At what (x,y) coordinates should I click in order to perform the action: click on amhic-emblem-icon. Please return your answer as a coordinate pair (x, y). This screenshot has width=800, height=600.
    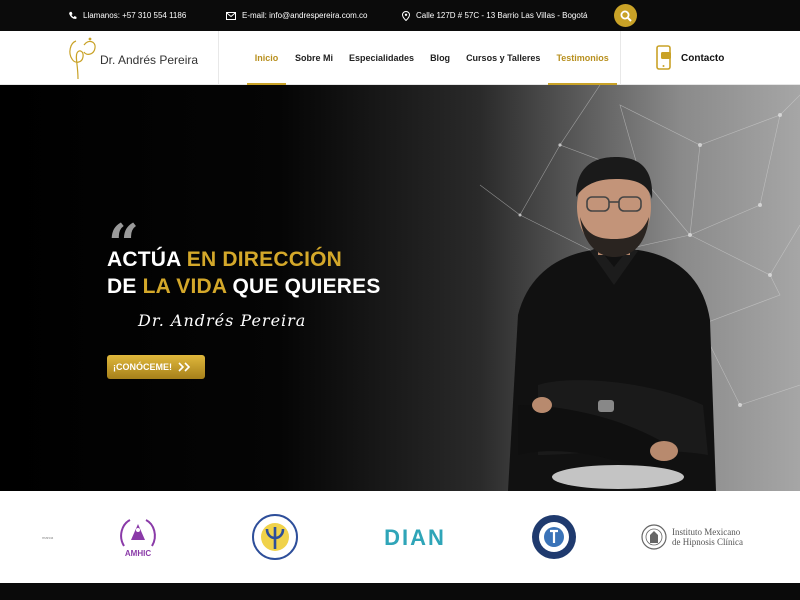
    Looking at the image, I should click on (138, 533).